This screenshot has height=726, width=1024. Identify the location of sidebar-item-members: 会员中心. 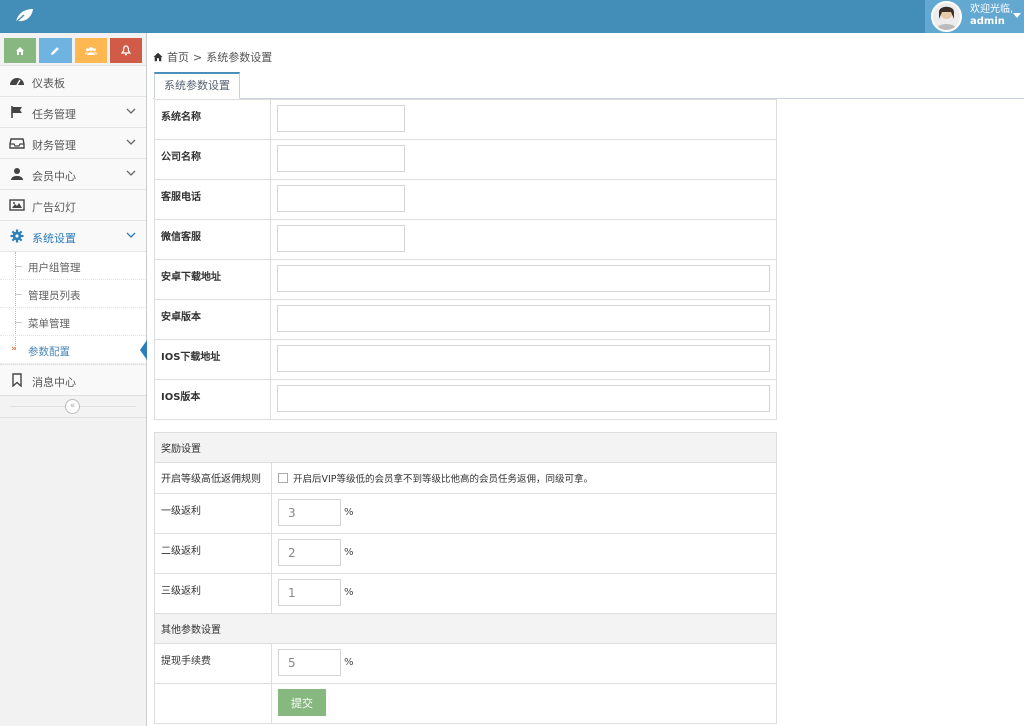
(73, 173).